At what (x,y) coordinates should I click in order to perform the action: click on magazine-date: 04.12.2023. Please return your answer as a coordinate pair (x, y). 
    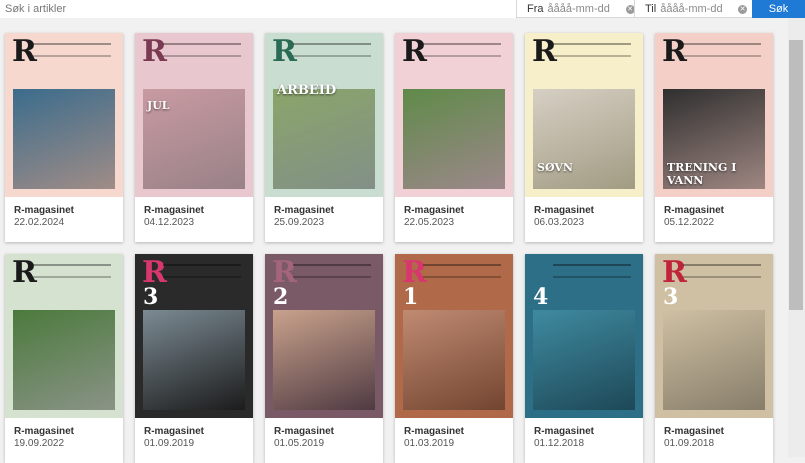
    Looking at the image, I should click on (169, 222).